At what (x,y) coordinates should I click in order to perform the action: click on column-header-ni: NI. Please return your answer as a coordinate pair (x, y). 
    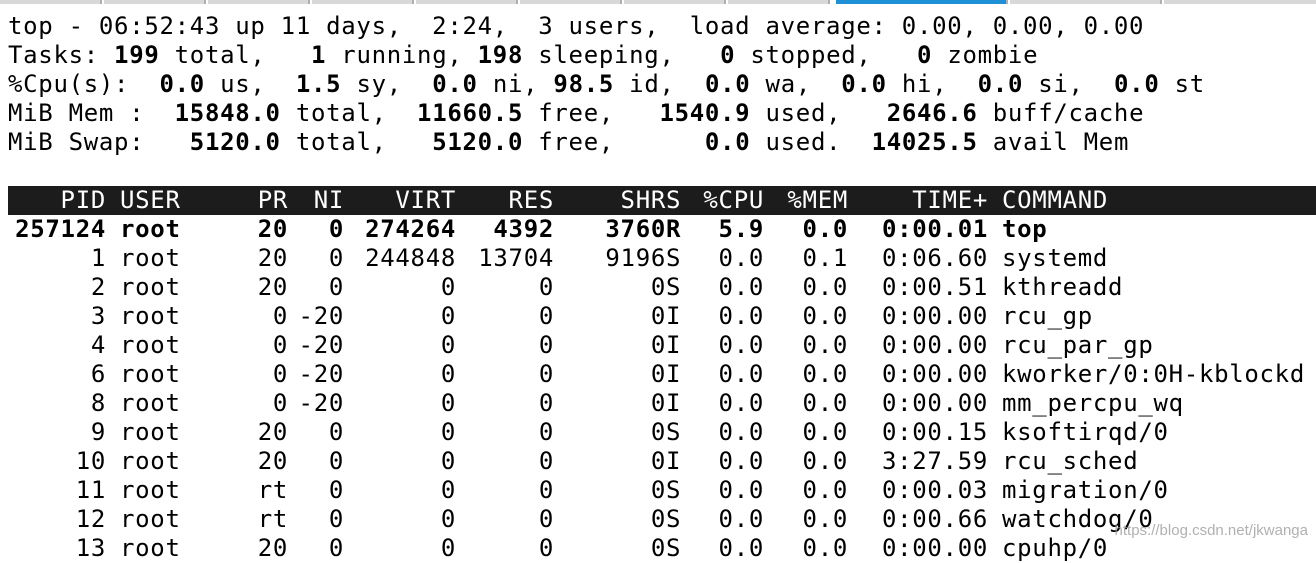
    Looking at the image, I should click on (328, 200).